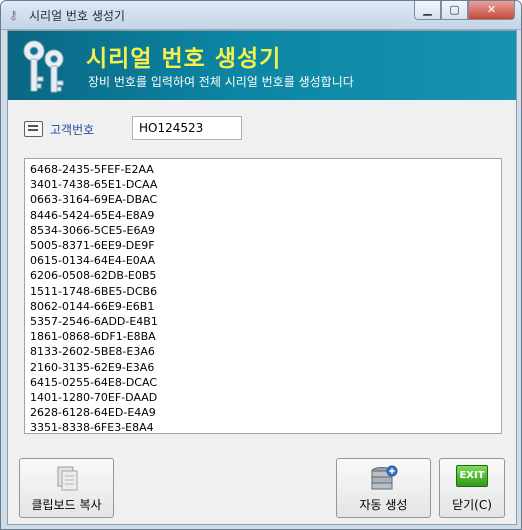 This screenshot has height=530, width=522. What do you see at coordinates (187, 128) in the screenshot?
I see `customer-number-input` at bounding box center [187, 128].